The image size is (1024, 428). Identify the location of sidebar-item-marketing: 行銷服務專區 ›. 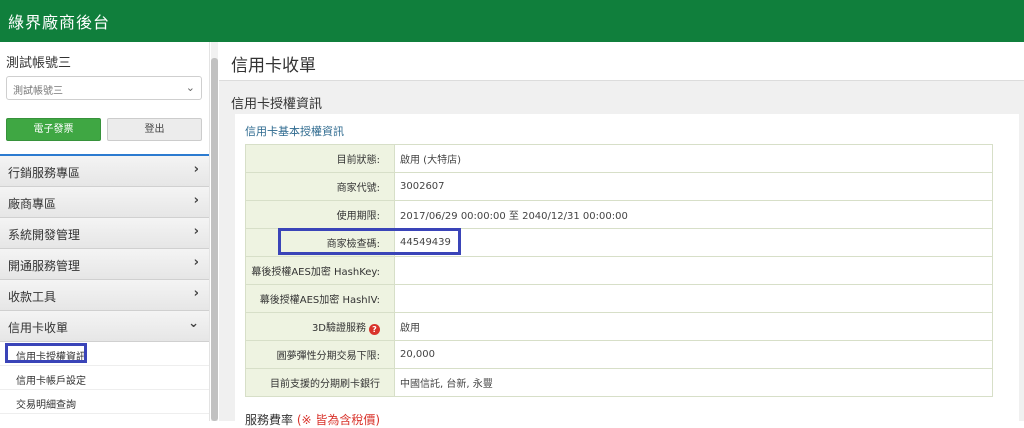
(104, 171).